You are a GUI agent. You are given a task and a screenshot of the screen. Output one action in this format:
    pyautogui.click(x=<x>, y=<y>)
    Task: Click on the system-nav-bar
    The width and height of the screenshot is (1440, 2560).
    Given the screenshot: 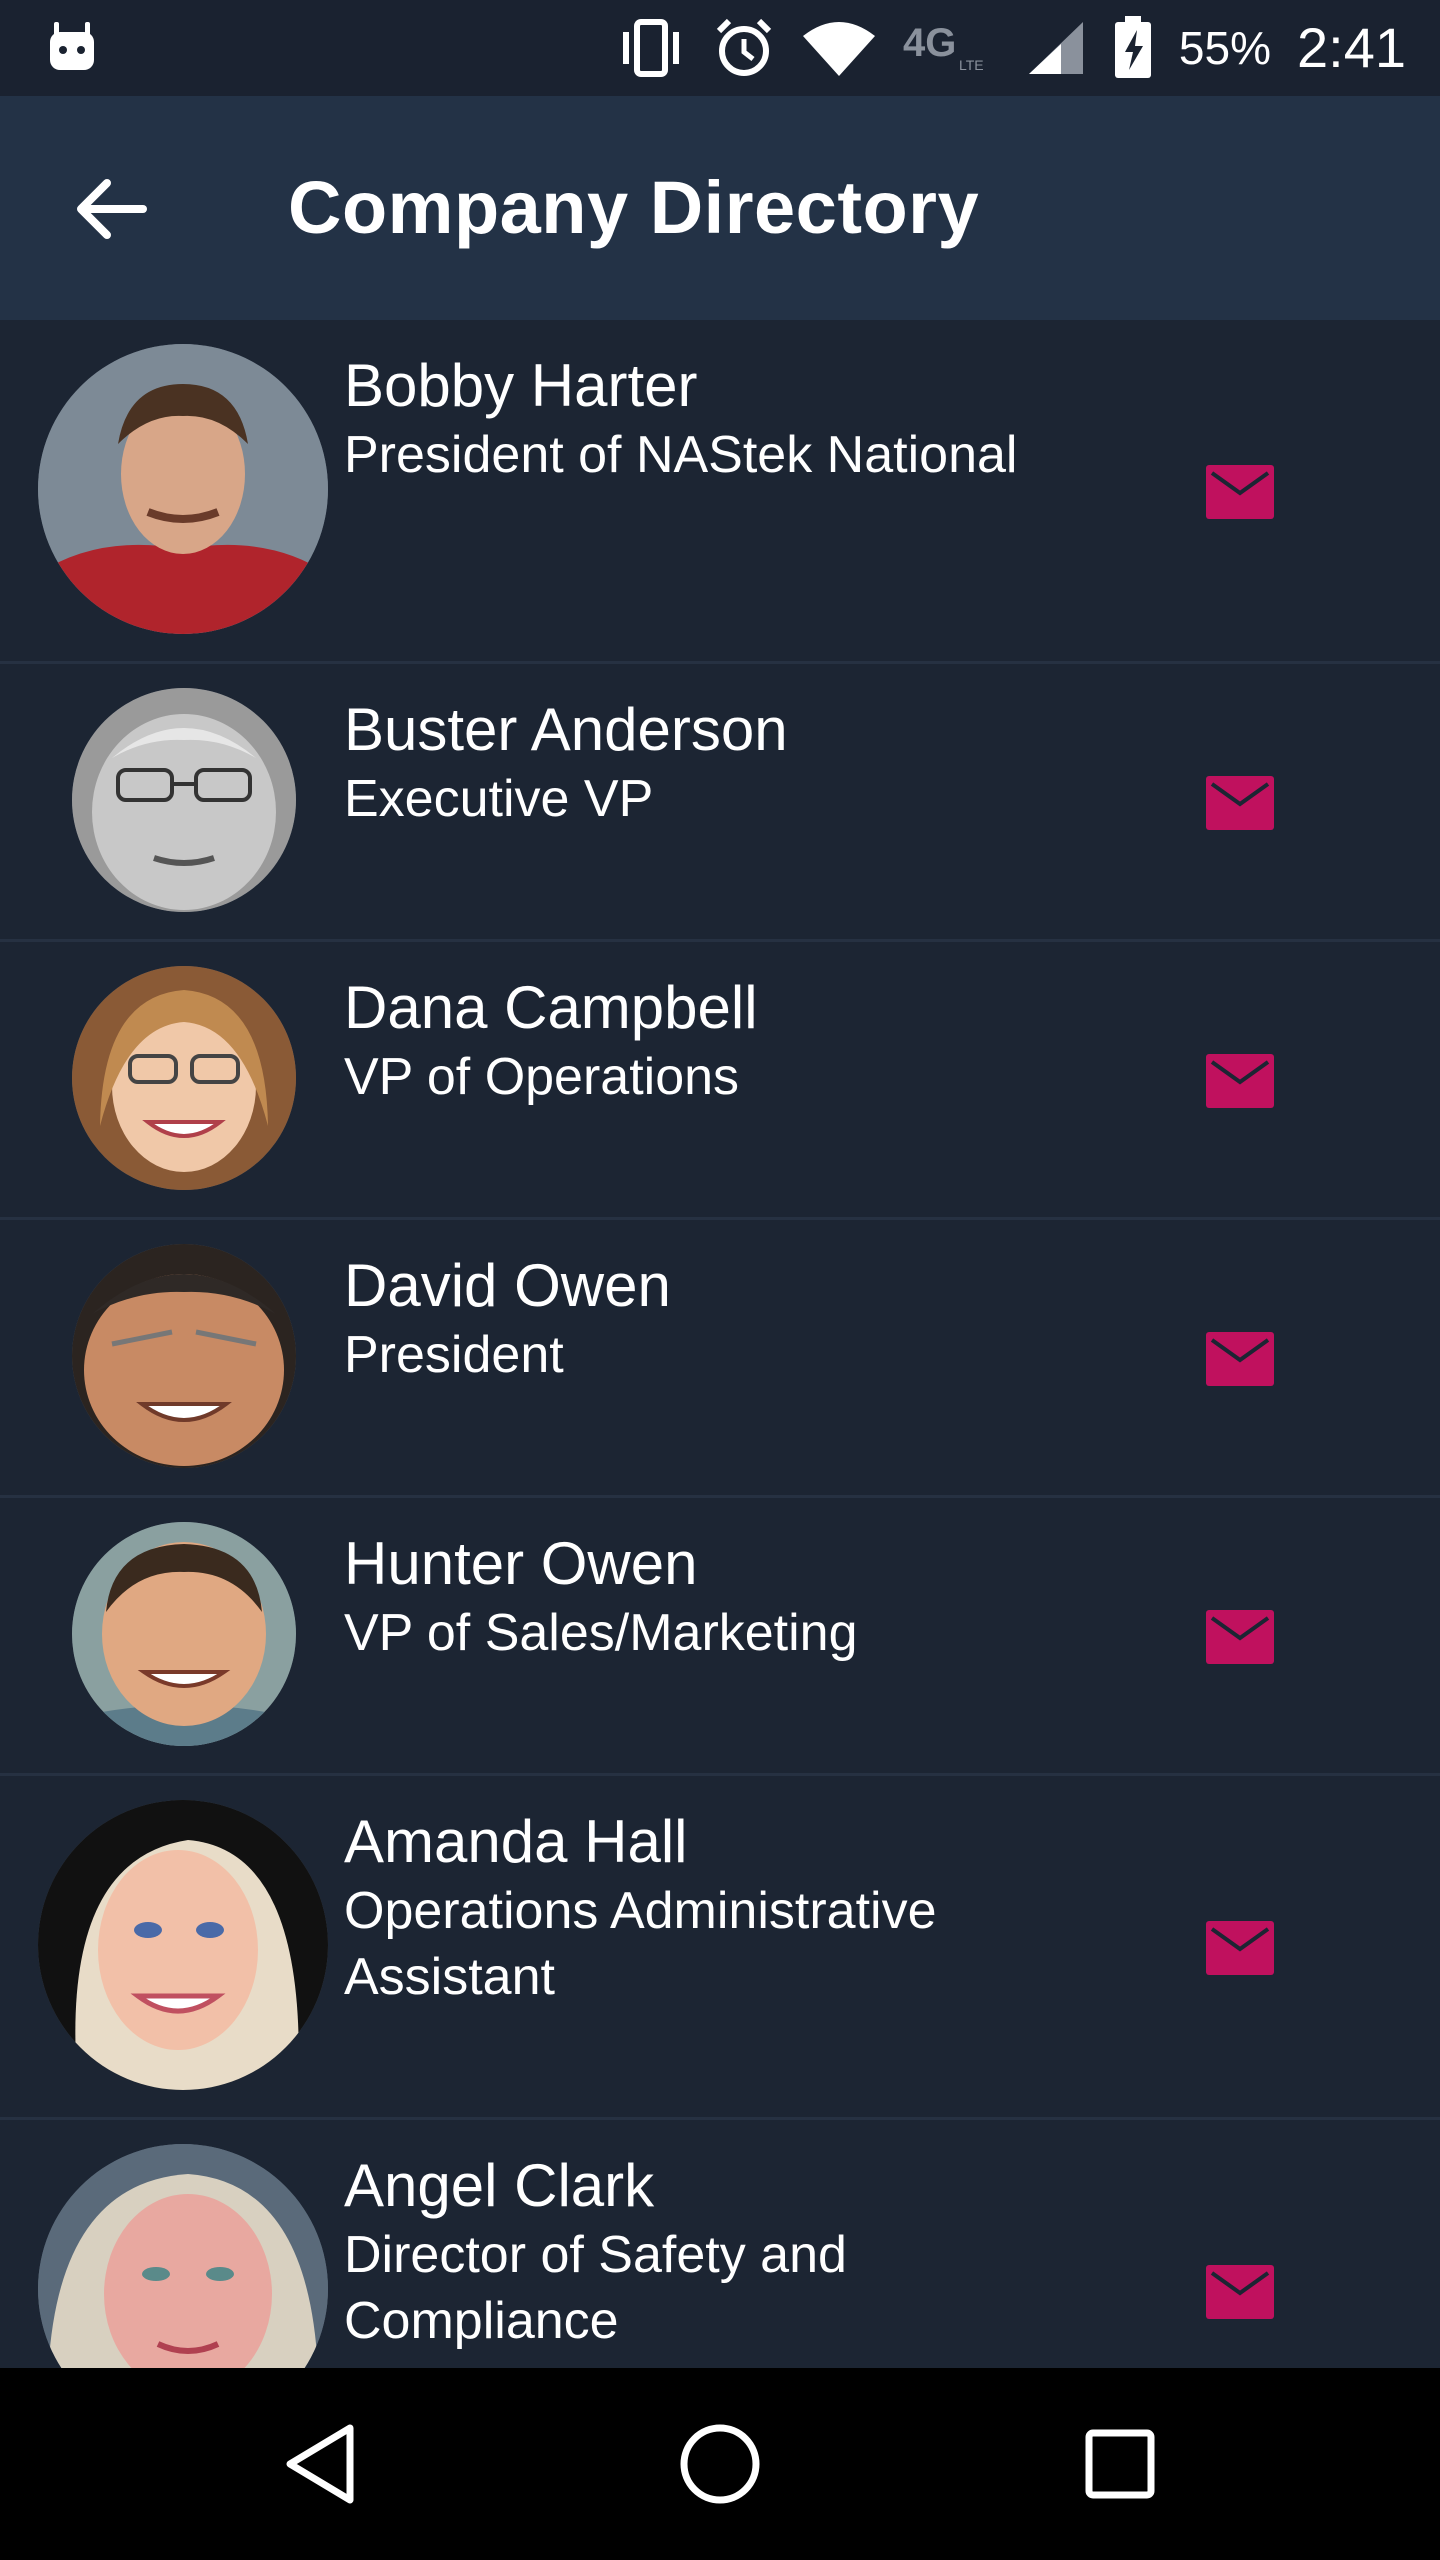 What is the action you would take?
    pyautogui.click(x=720, y=2464)
    